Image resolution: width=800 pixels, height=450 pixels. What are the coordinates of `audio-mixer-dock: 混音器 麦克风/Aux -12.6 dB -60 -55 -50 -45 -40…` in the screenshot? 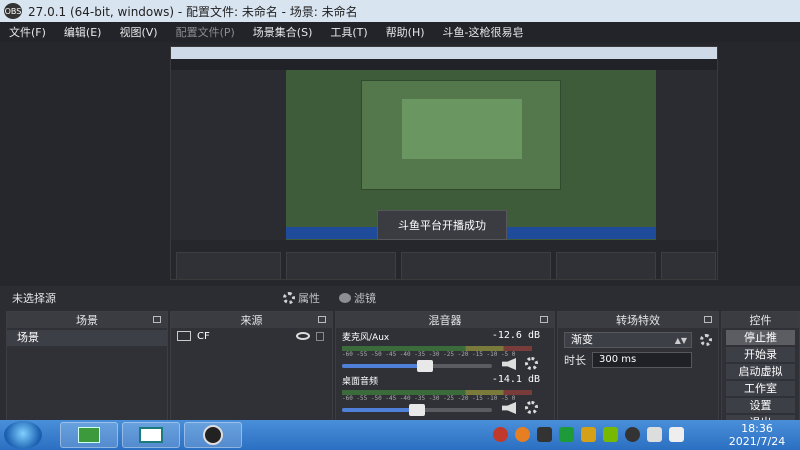 It's located at (445, 366).